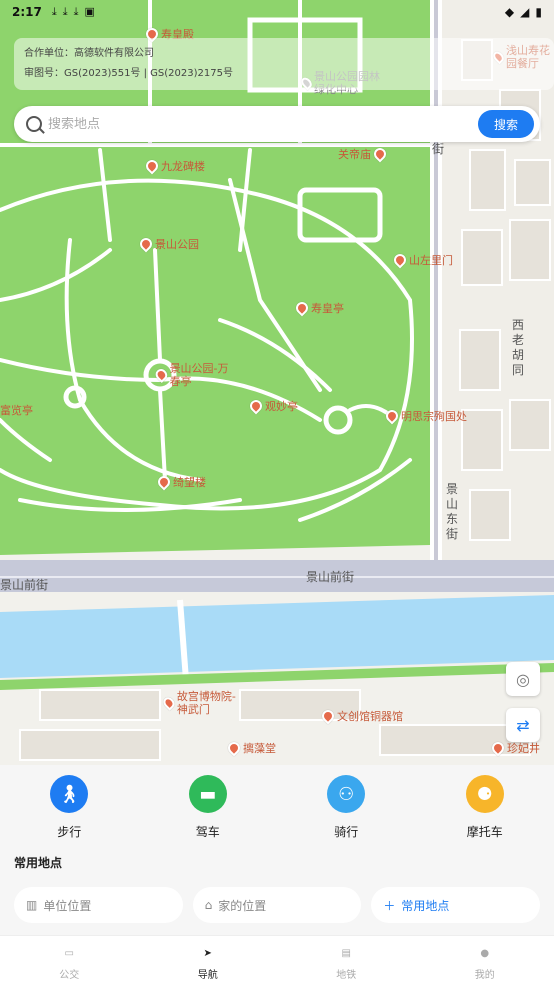 This screenshot has height=986, width=554. Describe the element at coordinates (318, 308) in the screenshot. I see `poi-marker: 寿皇亭` at that location.